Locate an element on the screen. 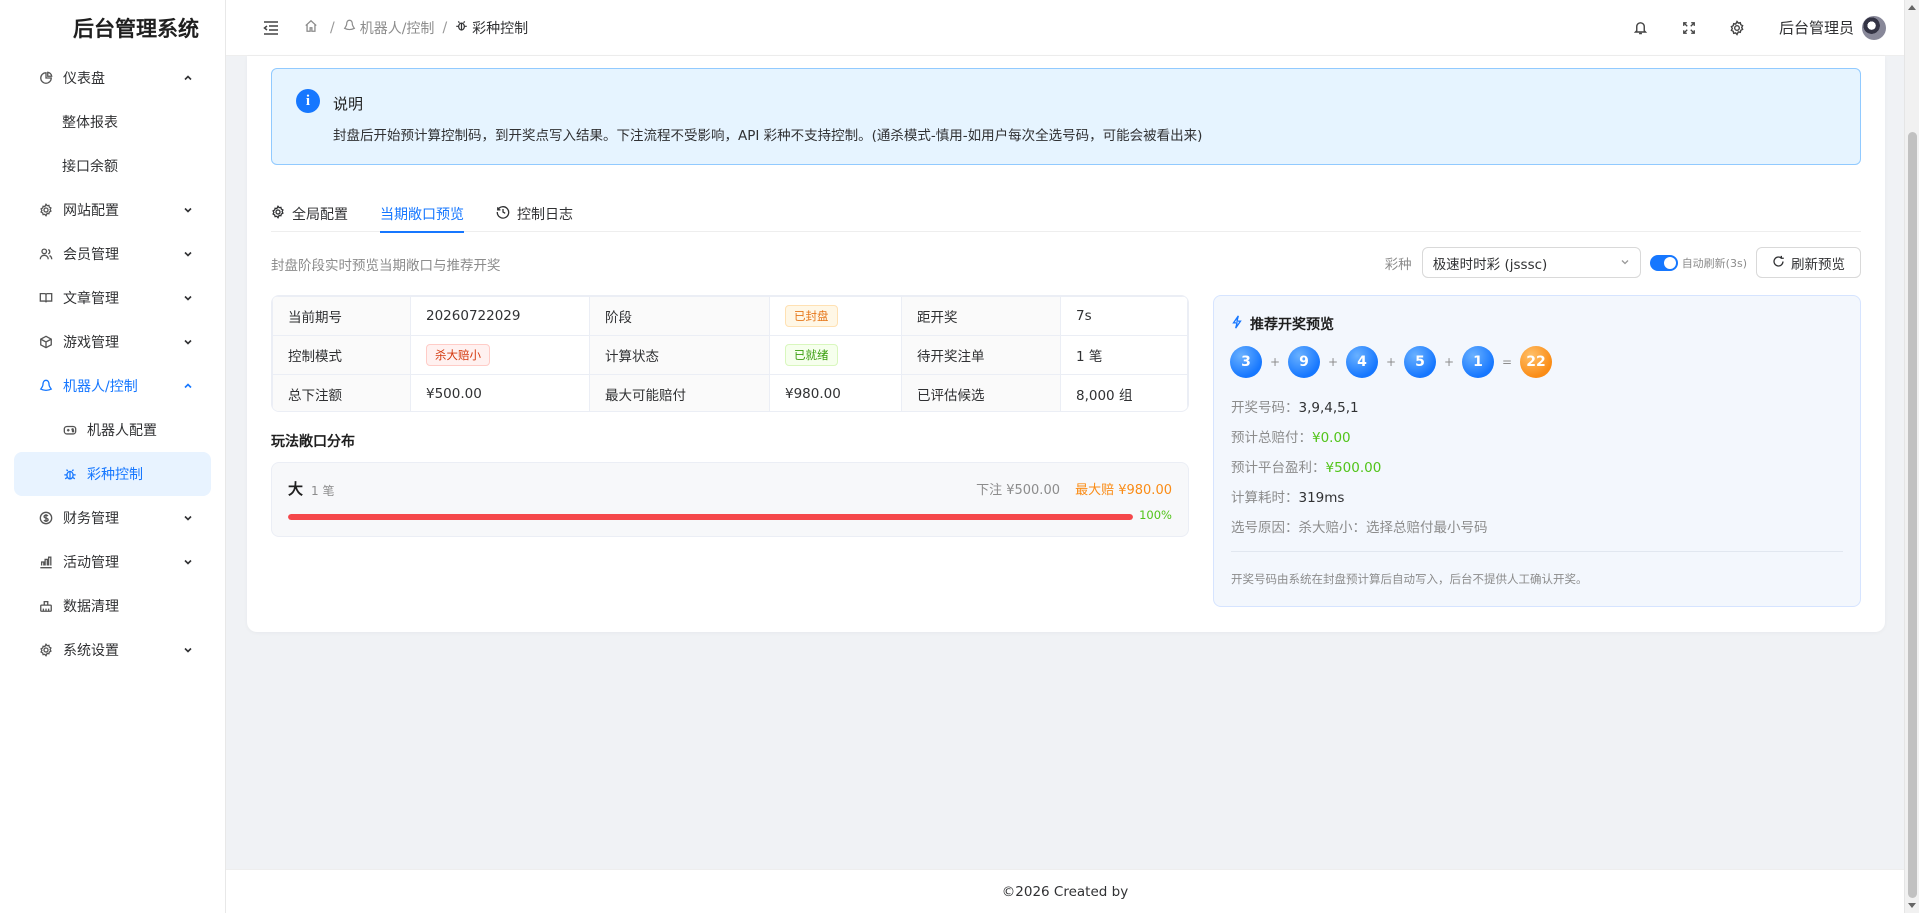 The image size is (1919, 913). sidebar-item-label: 财务管理 is located at coordinates (91, 519).